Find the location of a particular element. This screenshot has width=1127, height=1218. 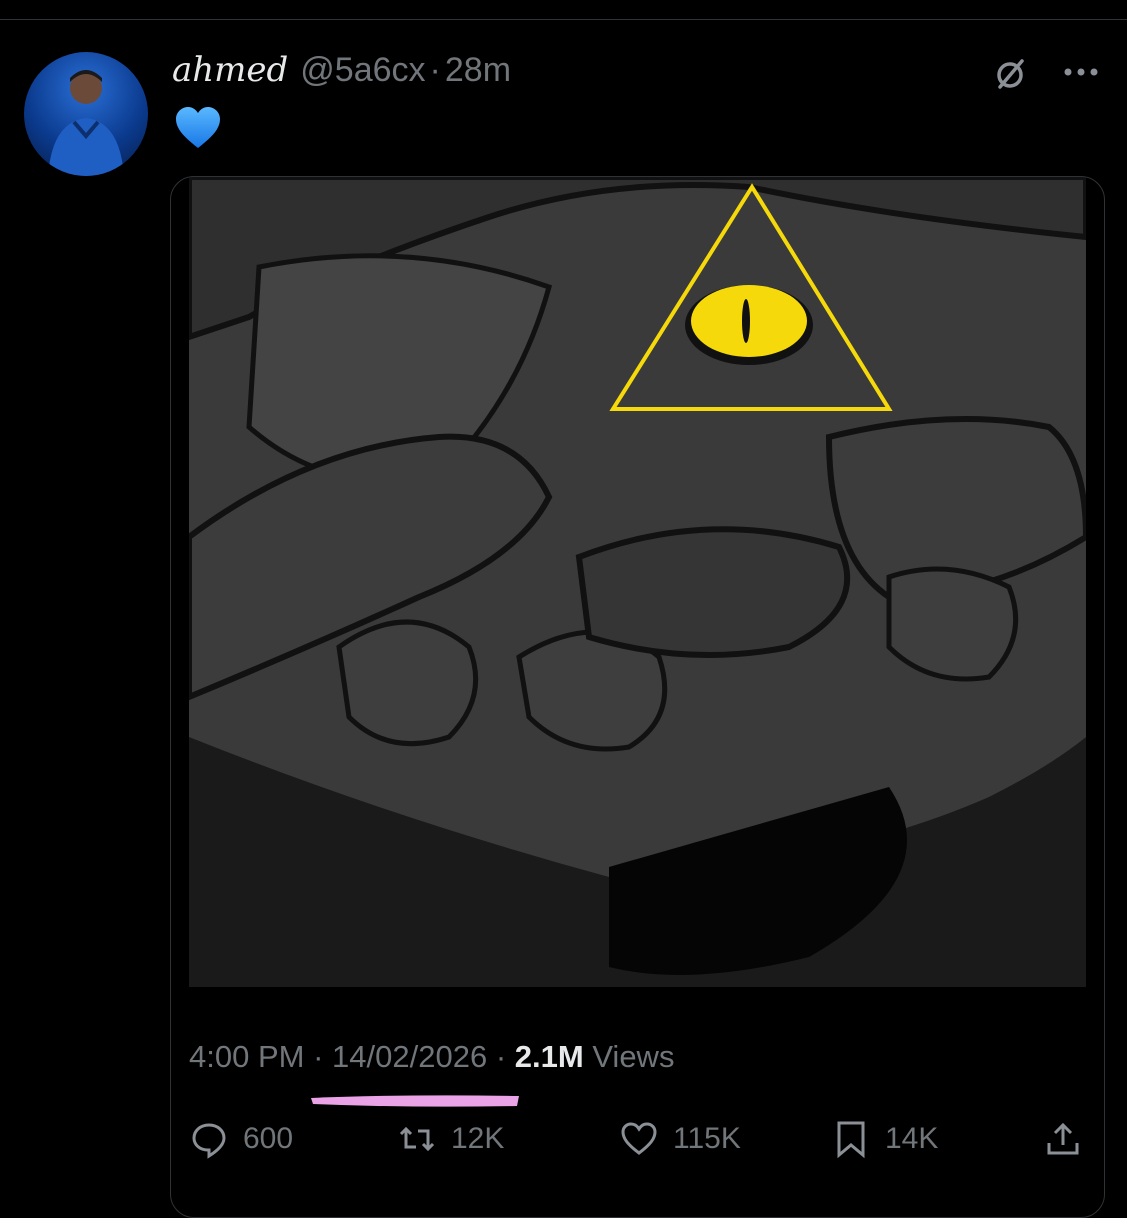

blue-heart-emoji is located at coordinates (198, 127).